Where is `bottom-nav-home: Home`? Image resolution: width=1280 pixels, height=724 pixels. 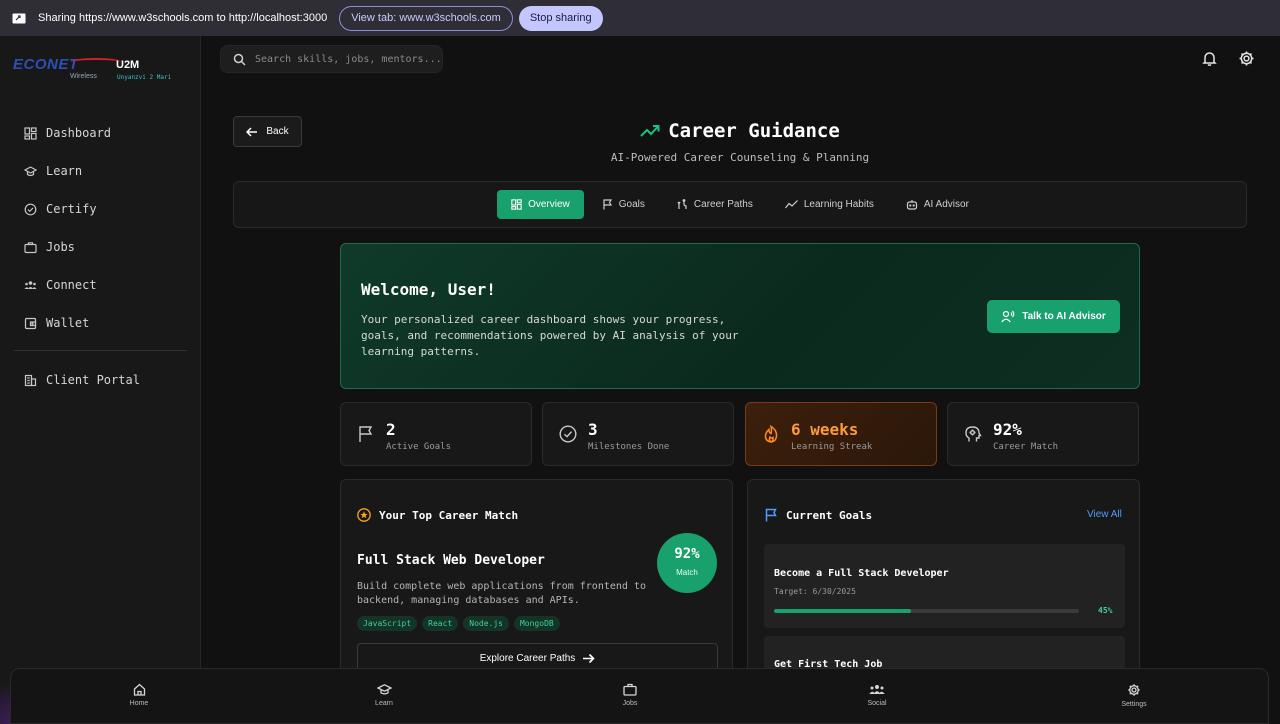
bottom-nav-home: Home is located at coordinates (139, 695).